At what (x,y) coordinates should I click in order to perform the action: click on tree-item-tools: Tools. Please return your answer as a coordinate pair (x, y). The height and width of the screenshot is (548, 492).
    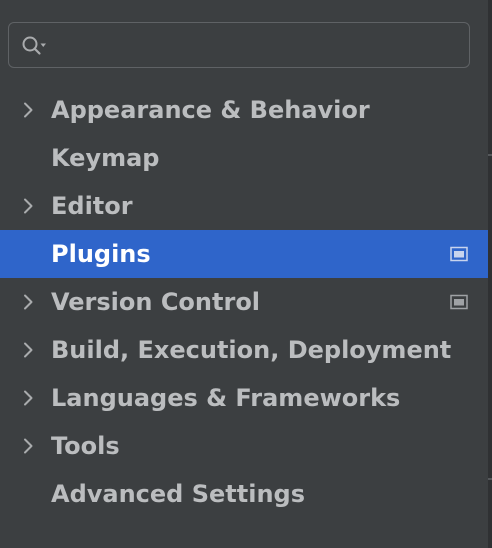
    Looking at the image, I should click on (244, 446).